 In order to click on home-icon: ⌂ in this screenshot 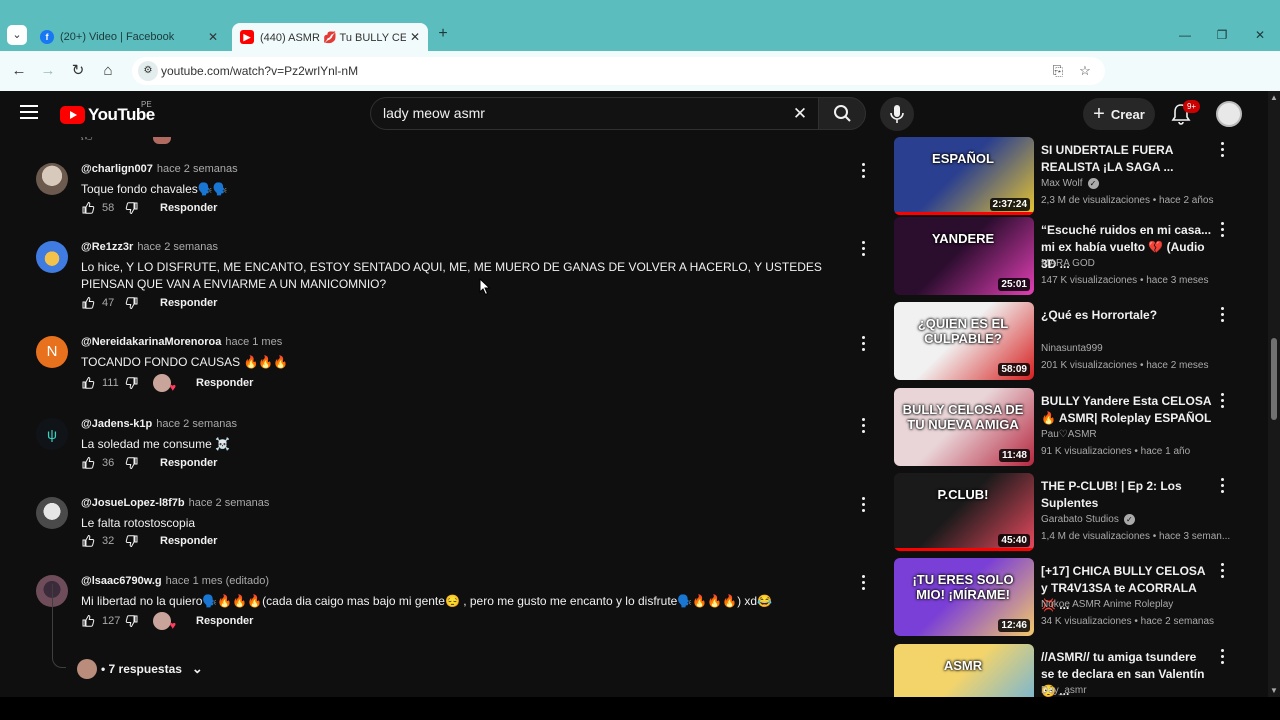, I will do `click(108, 71)`.